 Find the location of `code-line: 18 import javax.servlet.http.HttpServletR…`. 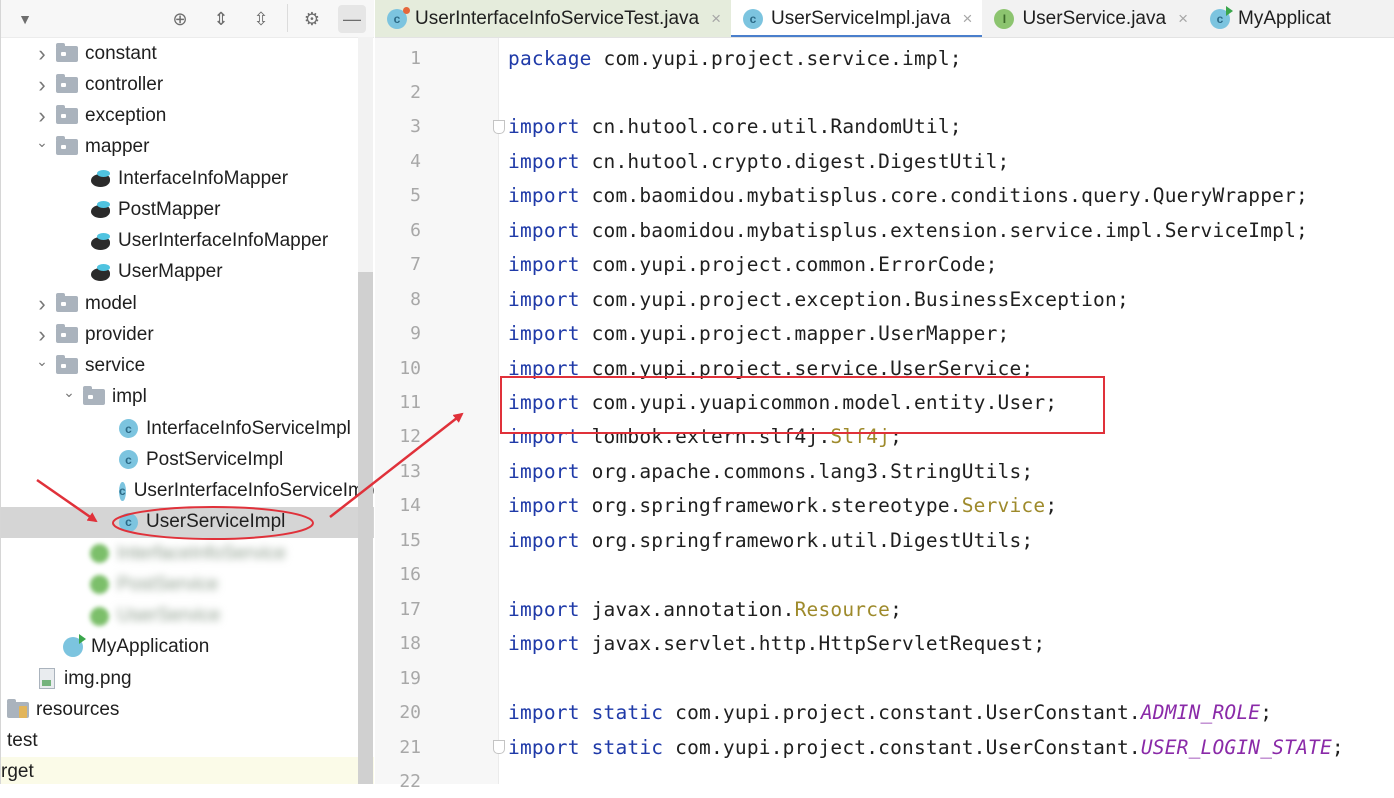

code-line: 18 import javax.servlet.http.HttpServletR… is located at coordinates (884, 644).